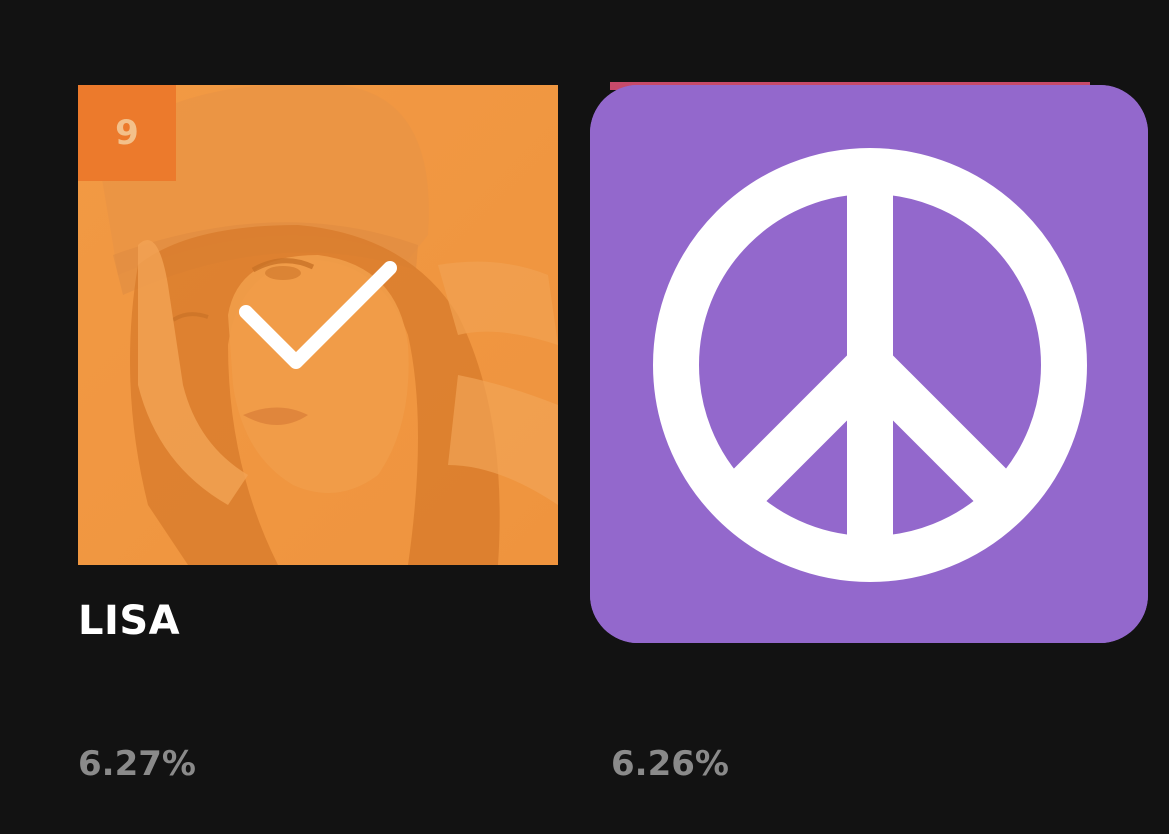 The image size is (1169, 834). Describe the element at coordinates (318, 315) in the screenshot. I see `check-icon` at that location.